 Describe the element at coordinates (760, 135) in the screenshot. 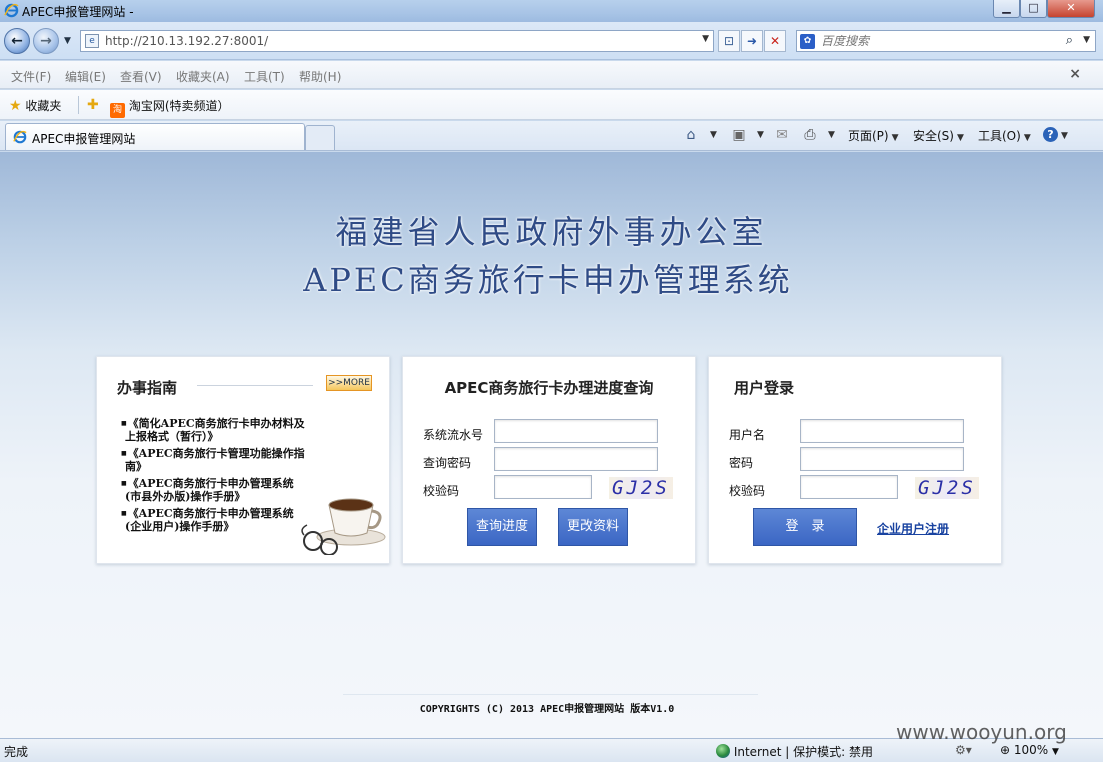

I see `feeds-dropdown-icon: ▼` at that location.